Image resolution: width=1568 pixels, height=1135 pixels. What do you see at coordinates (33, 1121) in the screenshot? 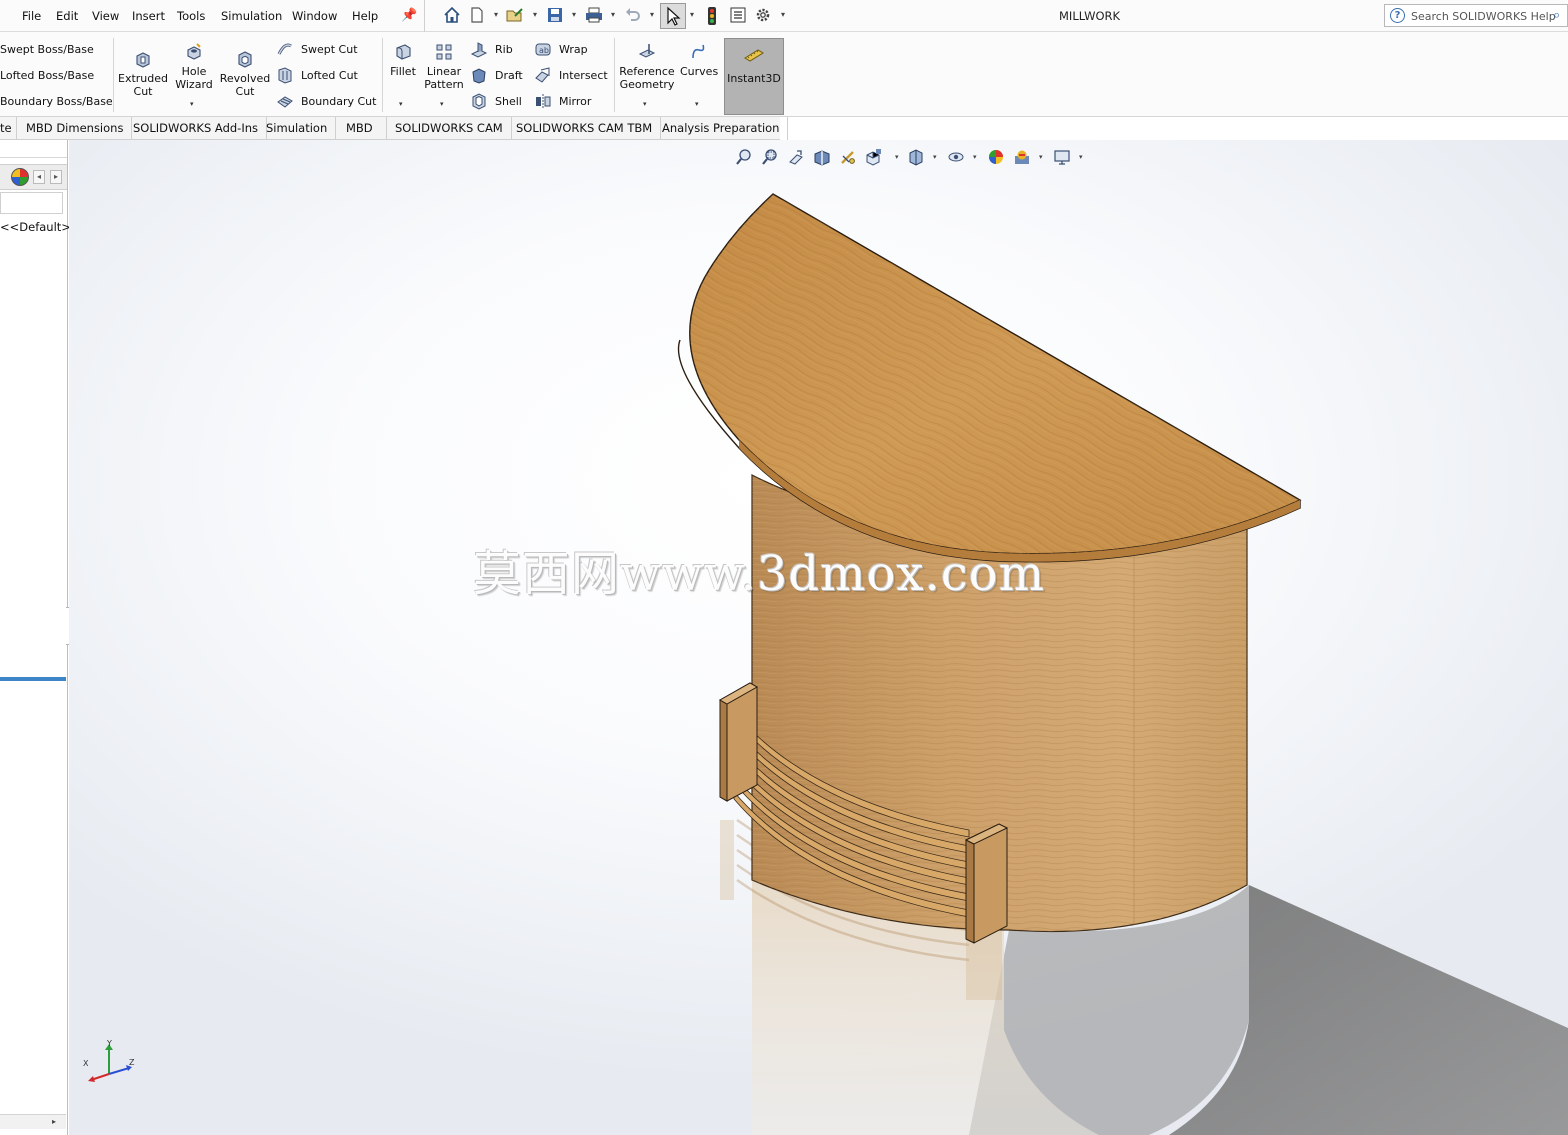
I see `panel-horizontal-scrollbar: ▸` at bounding box center [33, 1121].